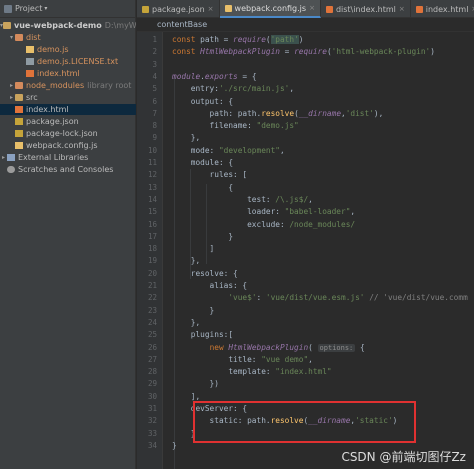  I want to click on code-line: rules: [, so click(210, 175).